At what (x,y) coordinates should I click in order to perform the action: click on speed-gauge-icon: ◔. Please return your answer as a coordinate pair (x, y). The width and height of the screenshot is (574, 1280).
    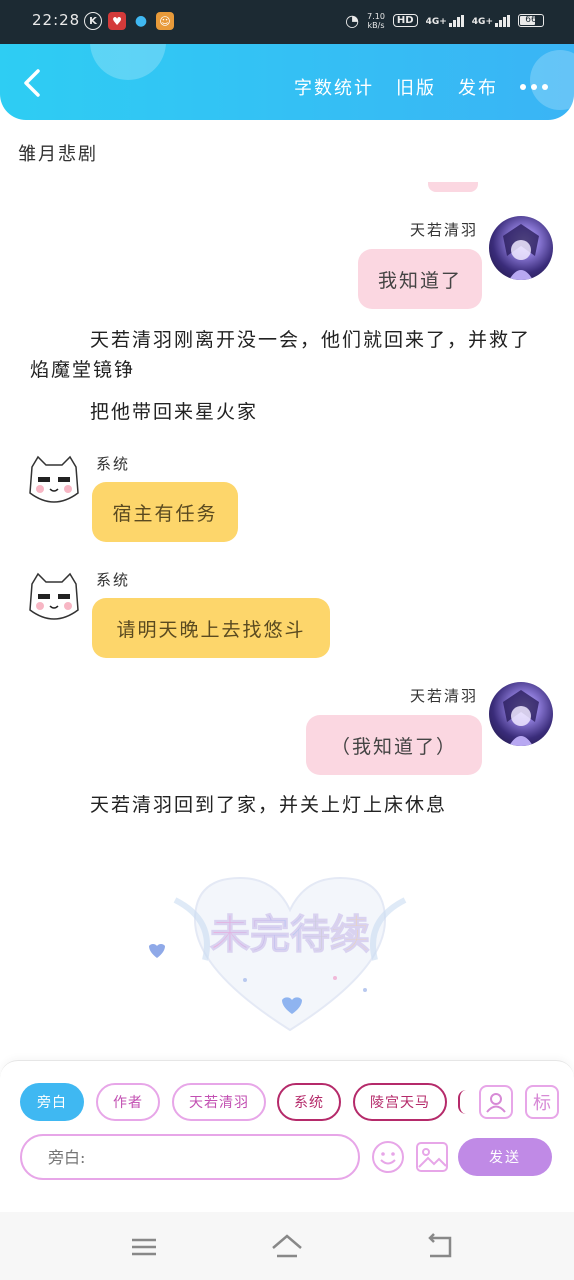
    Looking at the image, I should click on (352, 20).